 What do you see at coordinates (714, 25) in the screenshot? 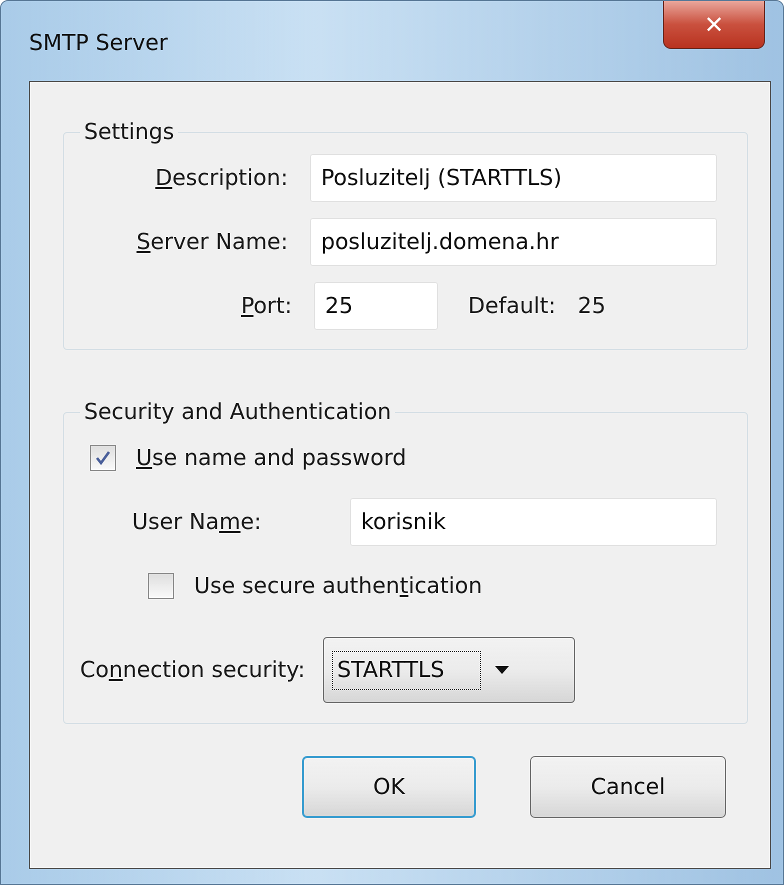
I see `close-button: ✕` at bounding box center [714, 25].